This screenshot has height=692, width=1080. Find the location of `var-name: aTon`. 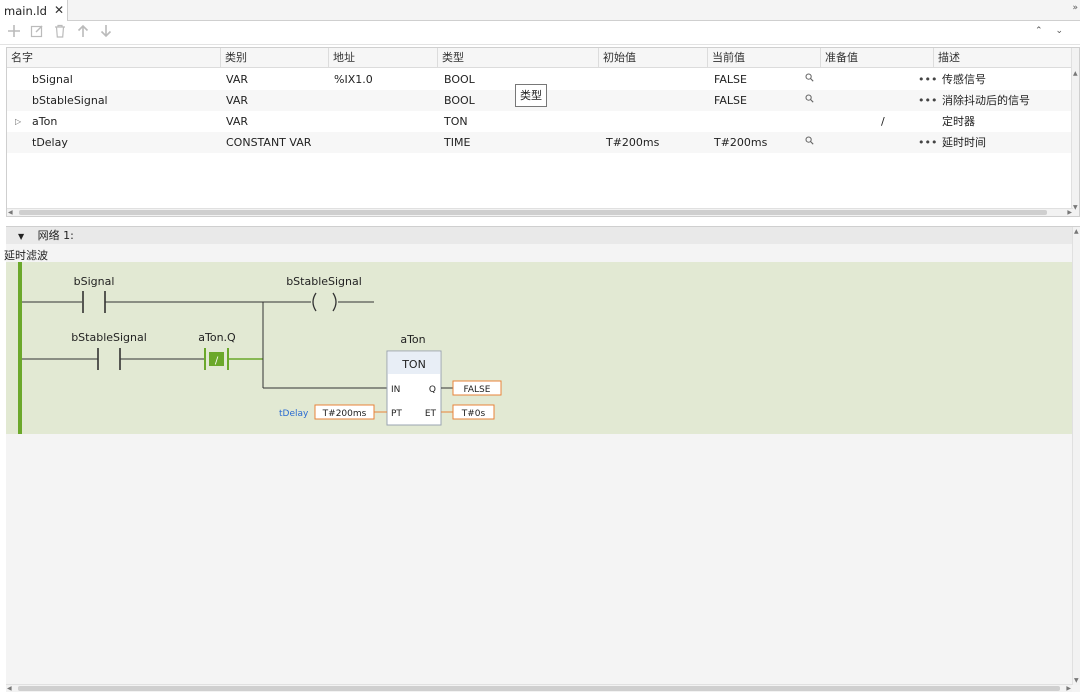

var-name: aTon is located at coordinates (45, 121).